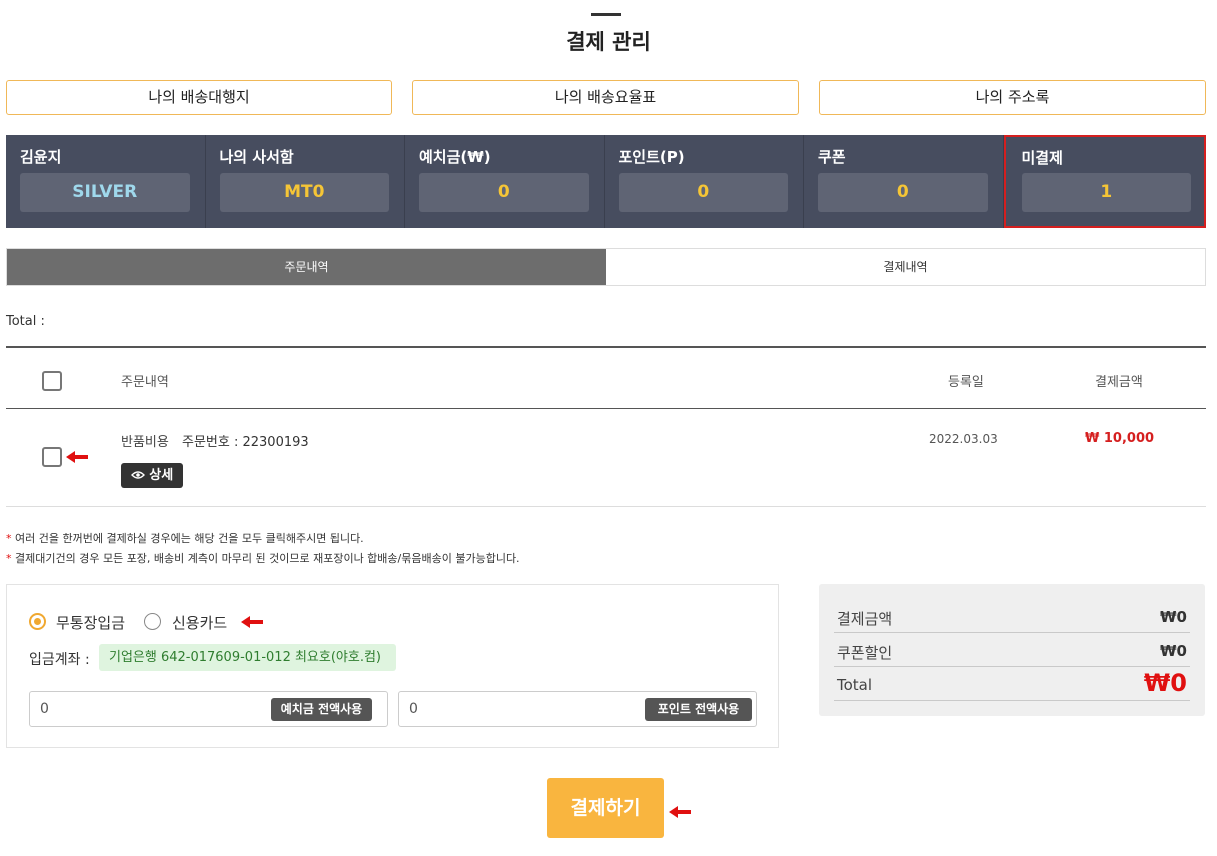 Image resolution: width=1217 pixels, height=856 pixels. I want to click on stat-unpaid: 미결제 1, so click(1104, 181).